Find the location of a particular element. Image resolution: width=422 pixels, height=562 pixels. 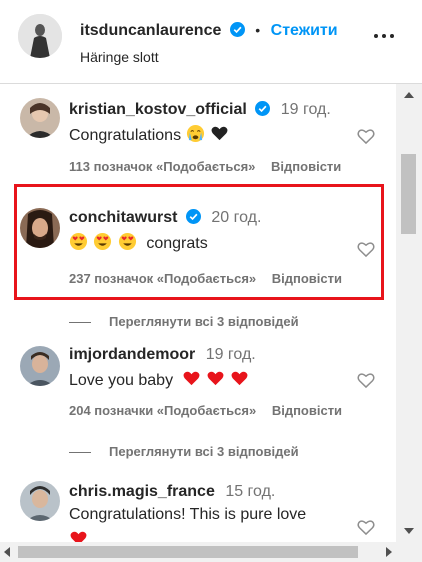

horizontal-scrollbar is located at coordinates (198, 552).